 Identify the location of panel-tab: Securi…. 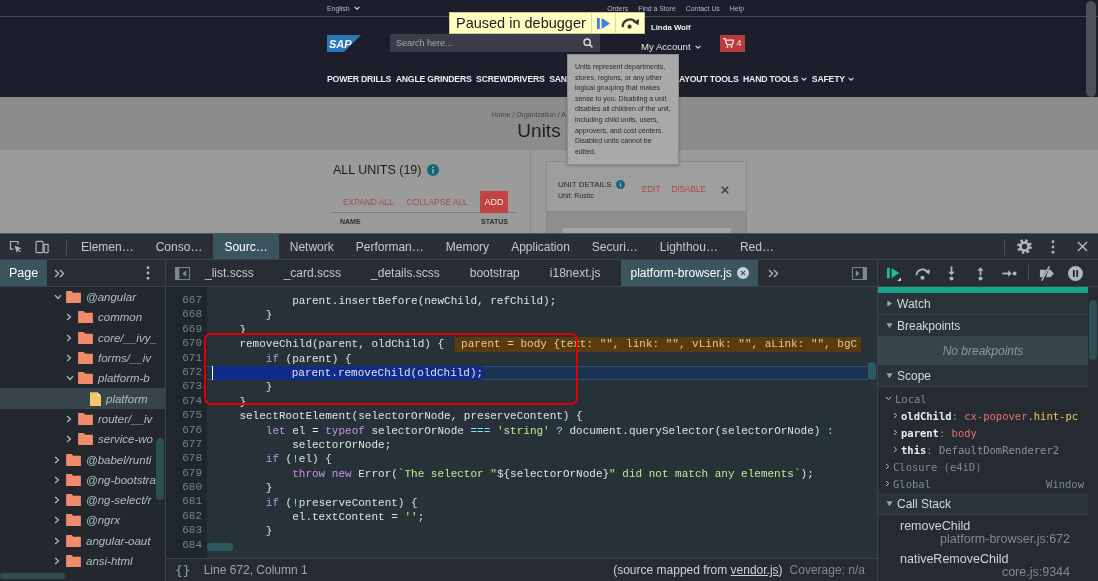
(614, 246).